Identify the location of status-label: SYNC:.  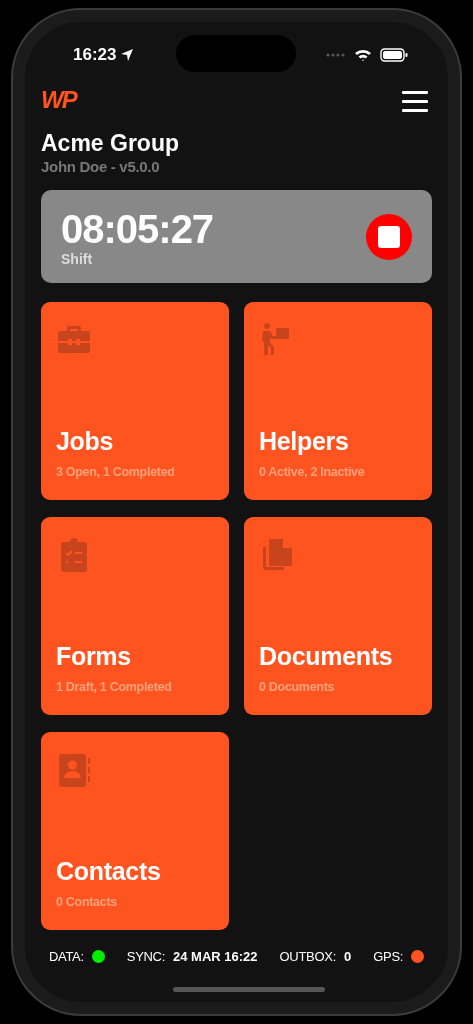
(145, 957).